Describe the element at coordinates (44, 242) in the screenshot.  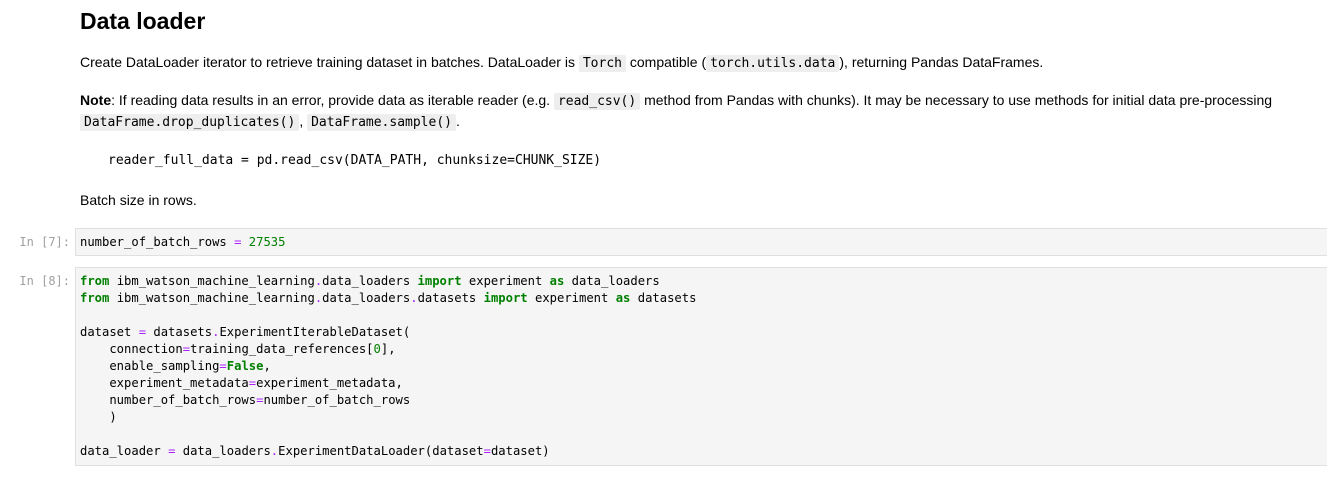
I see `cell-prompt-7: In [7]:` at that location.